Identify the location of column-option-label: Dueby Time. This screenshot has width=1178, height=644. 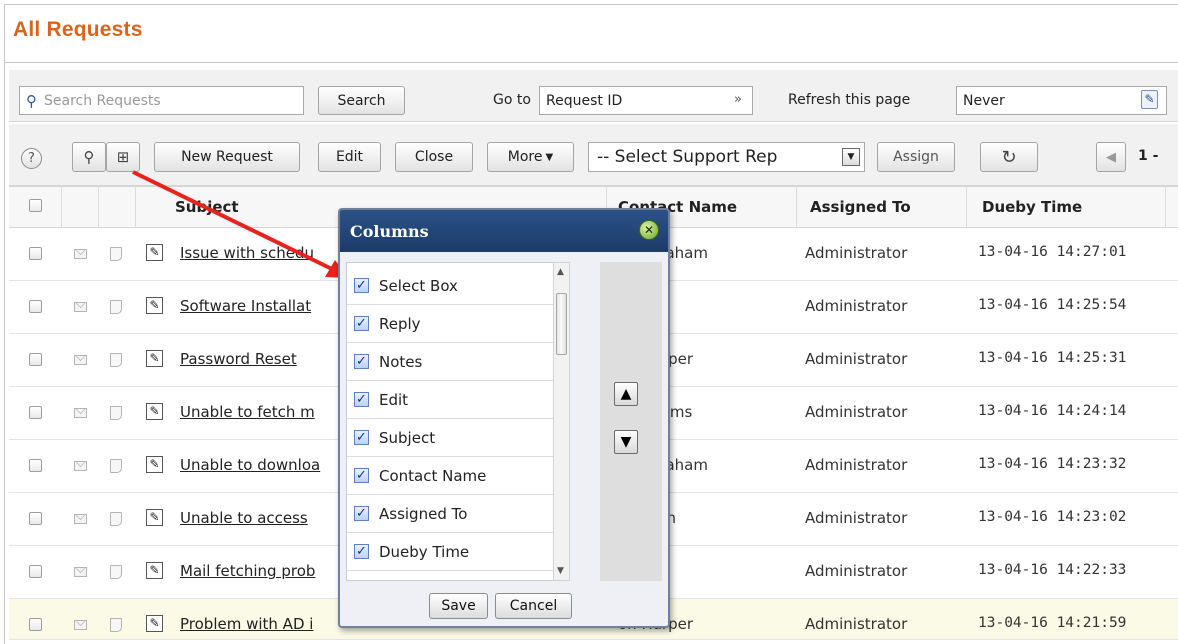
(424, 551).